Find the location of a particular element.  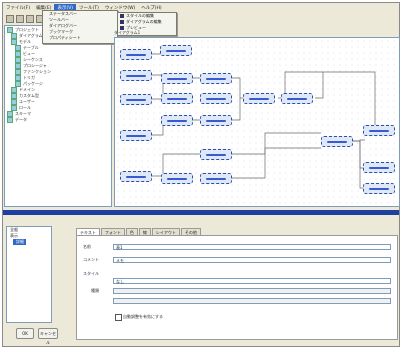

panel-divider is located at coordinates (201, 212).